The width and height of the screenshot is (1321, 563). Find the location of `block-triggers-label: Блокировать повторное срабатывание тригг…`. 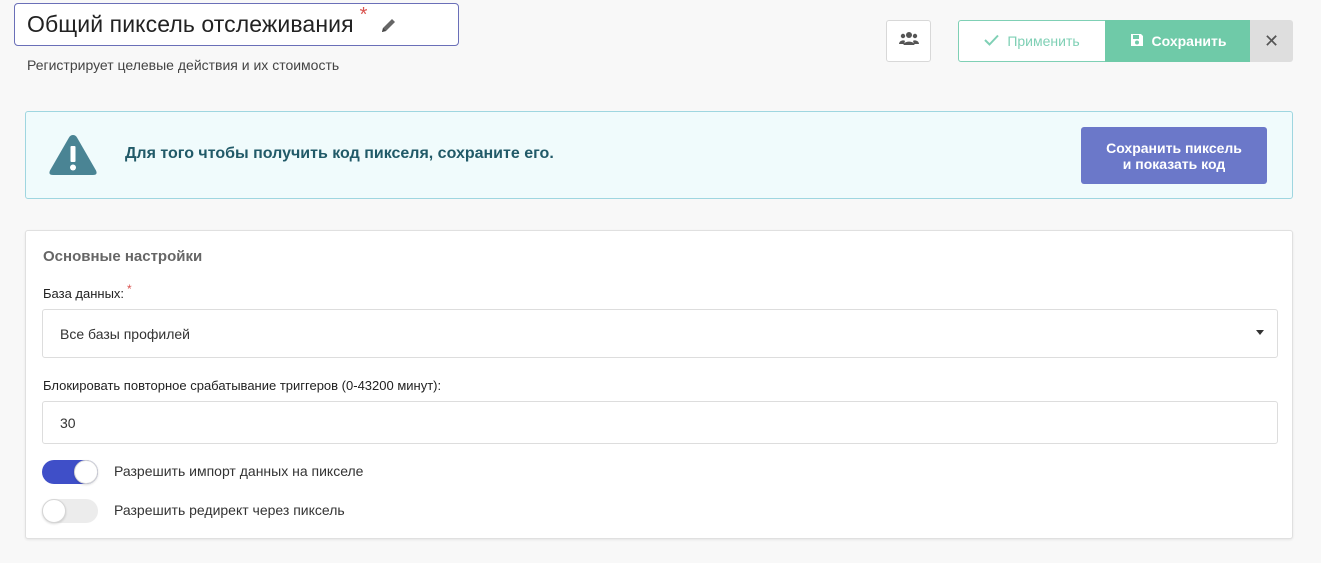

block-triggers-label: Блокировать повторное срабатывание тригг… is located at coordinates (242, 385).